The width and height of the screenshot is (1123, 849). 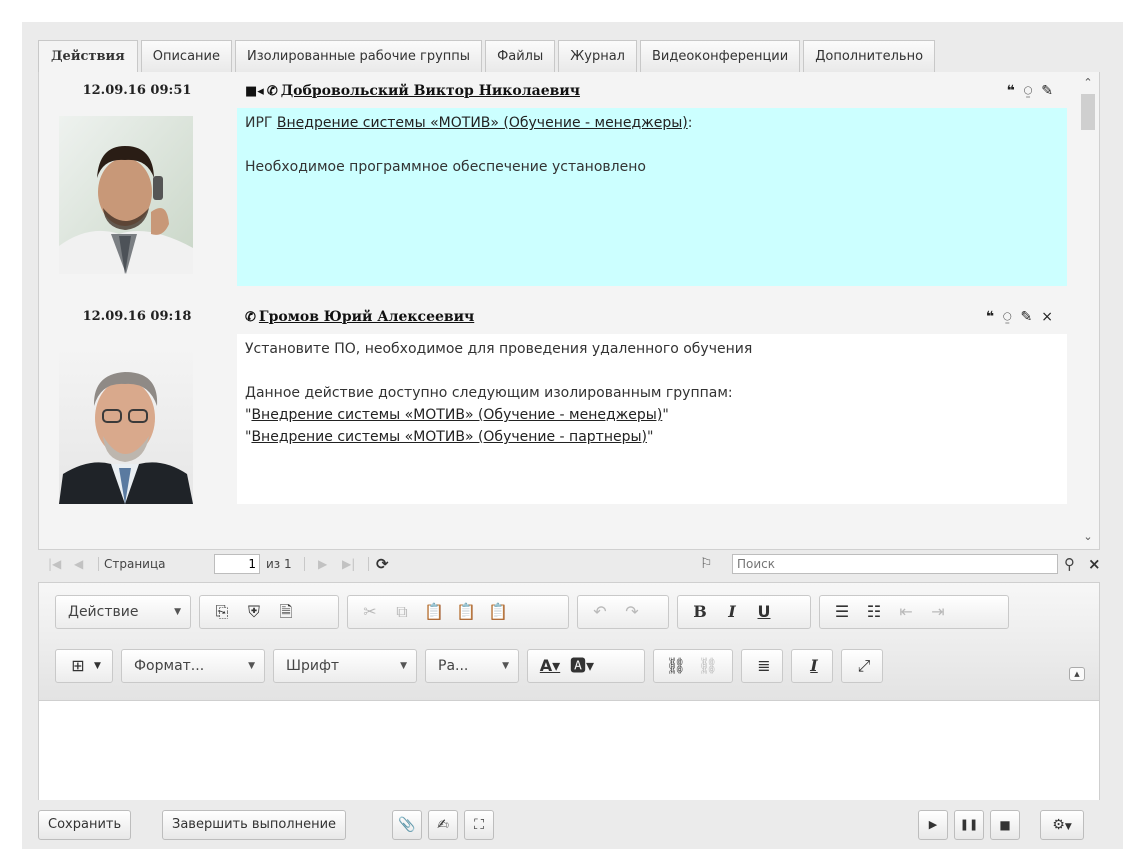 I want to click on author-name: Громов Юрий Алексеевич, so click(x=366, y=317).